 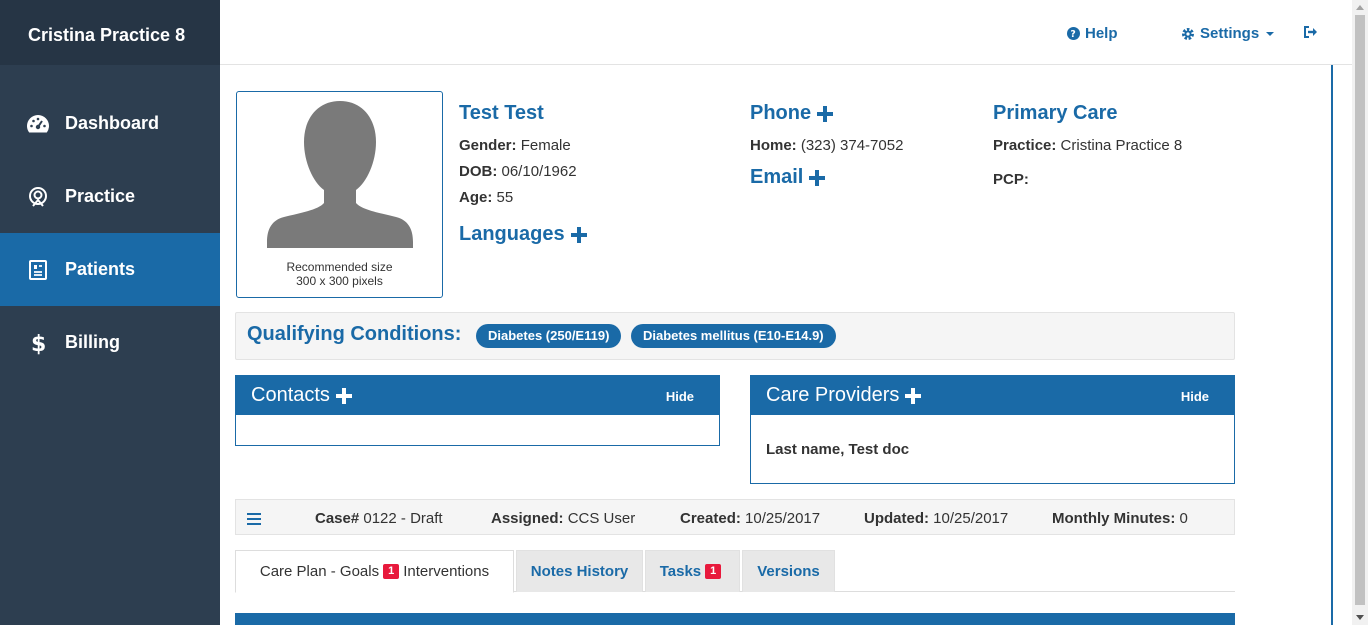 I want to click on age-value: 55, so click(x=505, y=197).